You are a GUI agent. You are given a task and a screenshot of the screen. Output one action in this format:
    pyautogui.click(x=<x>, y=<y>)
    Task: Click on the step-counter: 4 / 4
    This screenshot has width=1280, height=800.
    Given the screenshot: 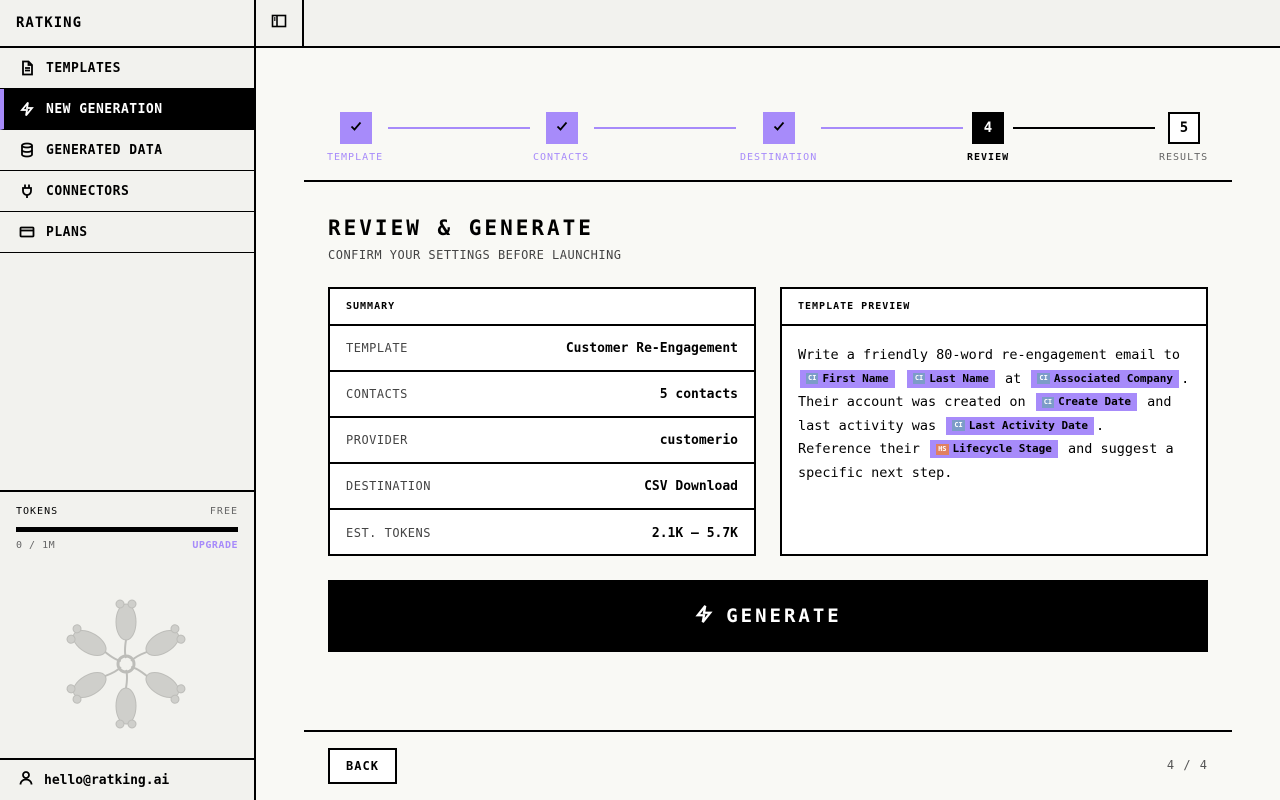 What is the action you would take?
    pyautogui.click(x=1187, y=765)
    